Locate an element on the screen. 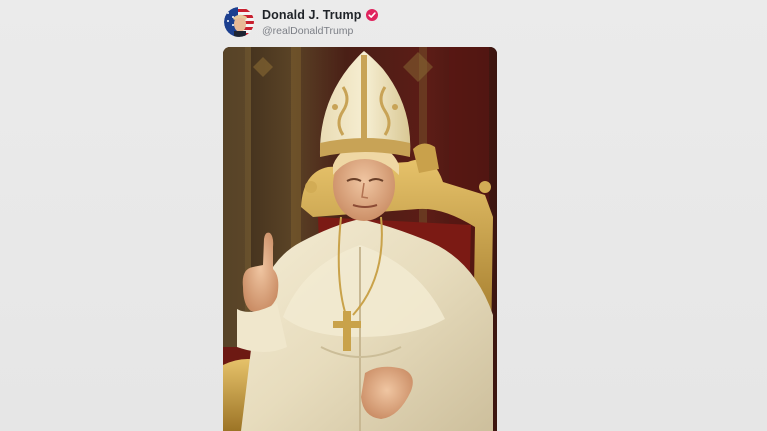 This screenshot has height=431, width=767. post-header: Donald J. Trump @realDonaldTrump is located at coordinates (301, 22).